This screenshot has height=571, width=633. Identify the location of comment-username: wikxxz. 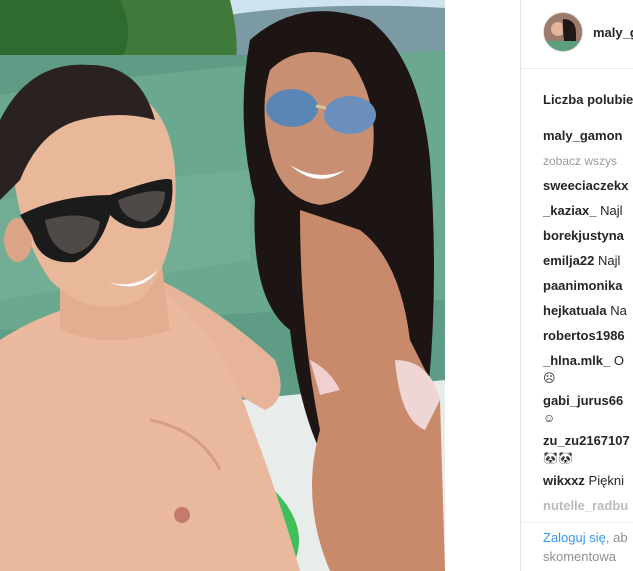
(564, 480).